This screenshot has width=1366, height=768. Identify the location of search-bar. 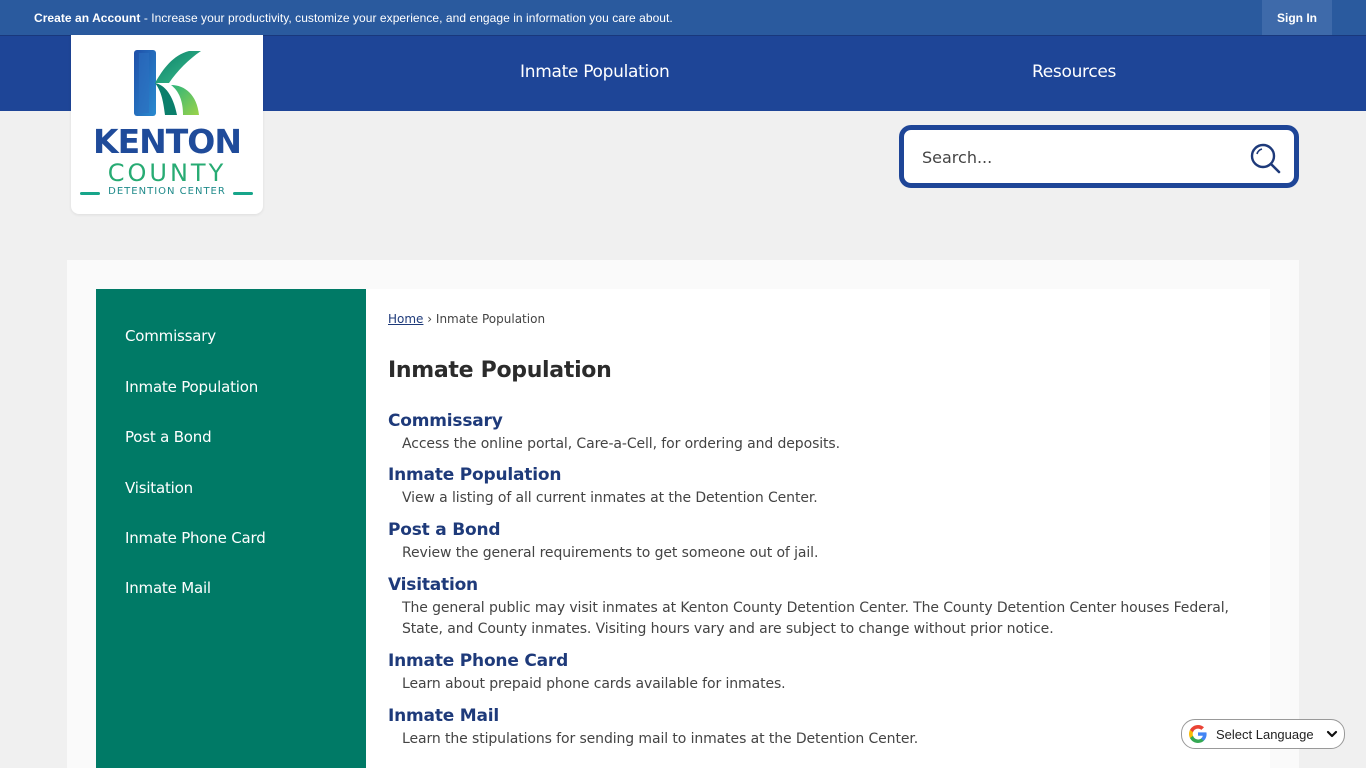
(1099, 156).